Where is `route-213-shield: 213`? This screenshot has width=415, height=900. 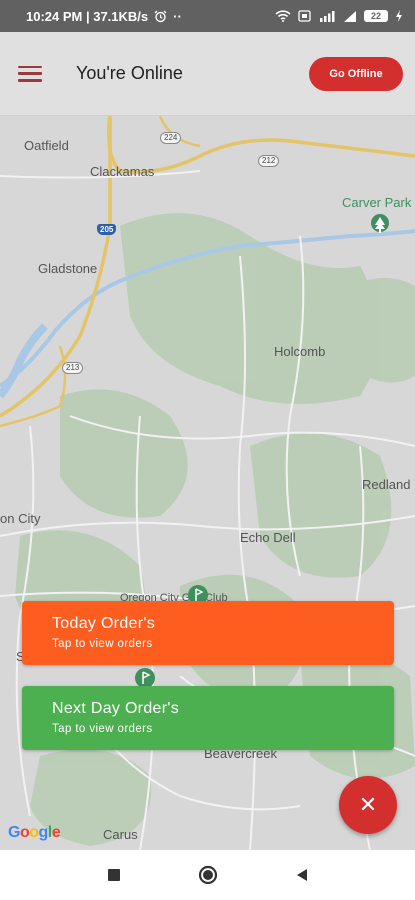 route-213-shield: 213 is located at coordinates (73, 368).